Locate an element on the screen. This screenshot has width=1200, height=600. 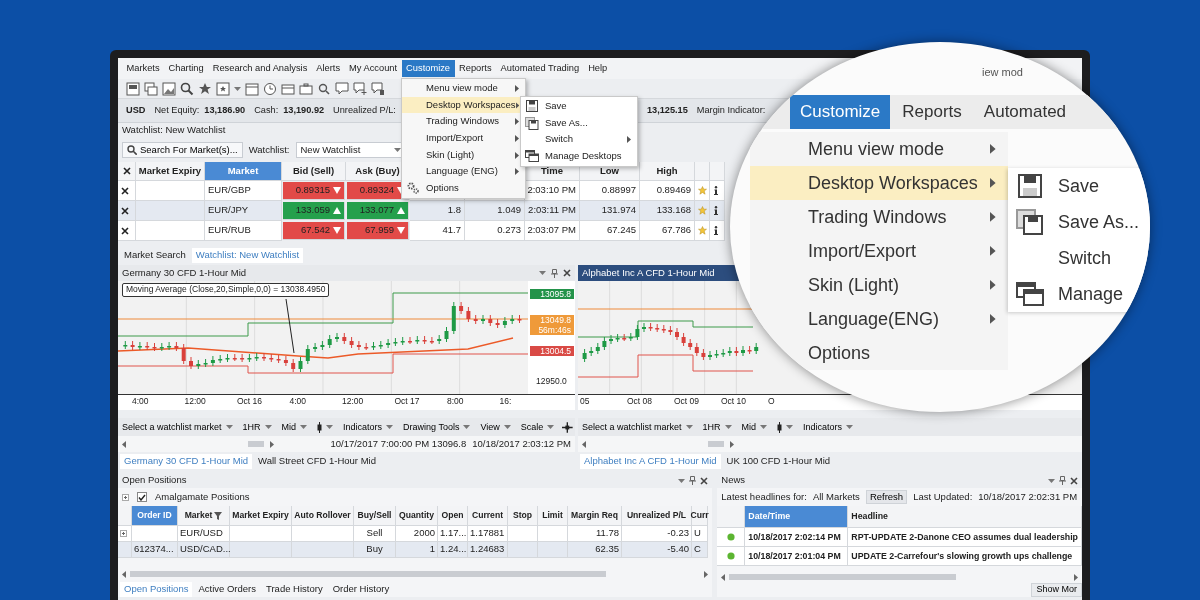
menu-item: Charting is located at coordinates (186, 68).